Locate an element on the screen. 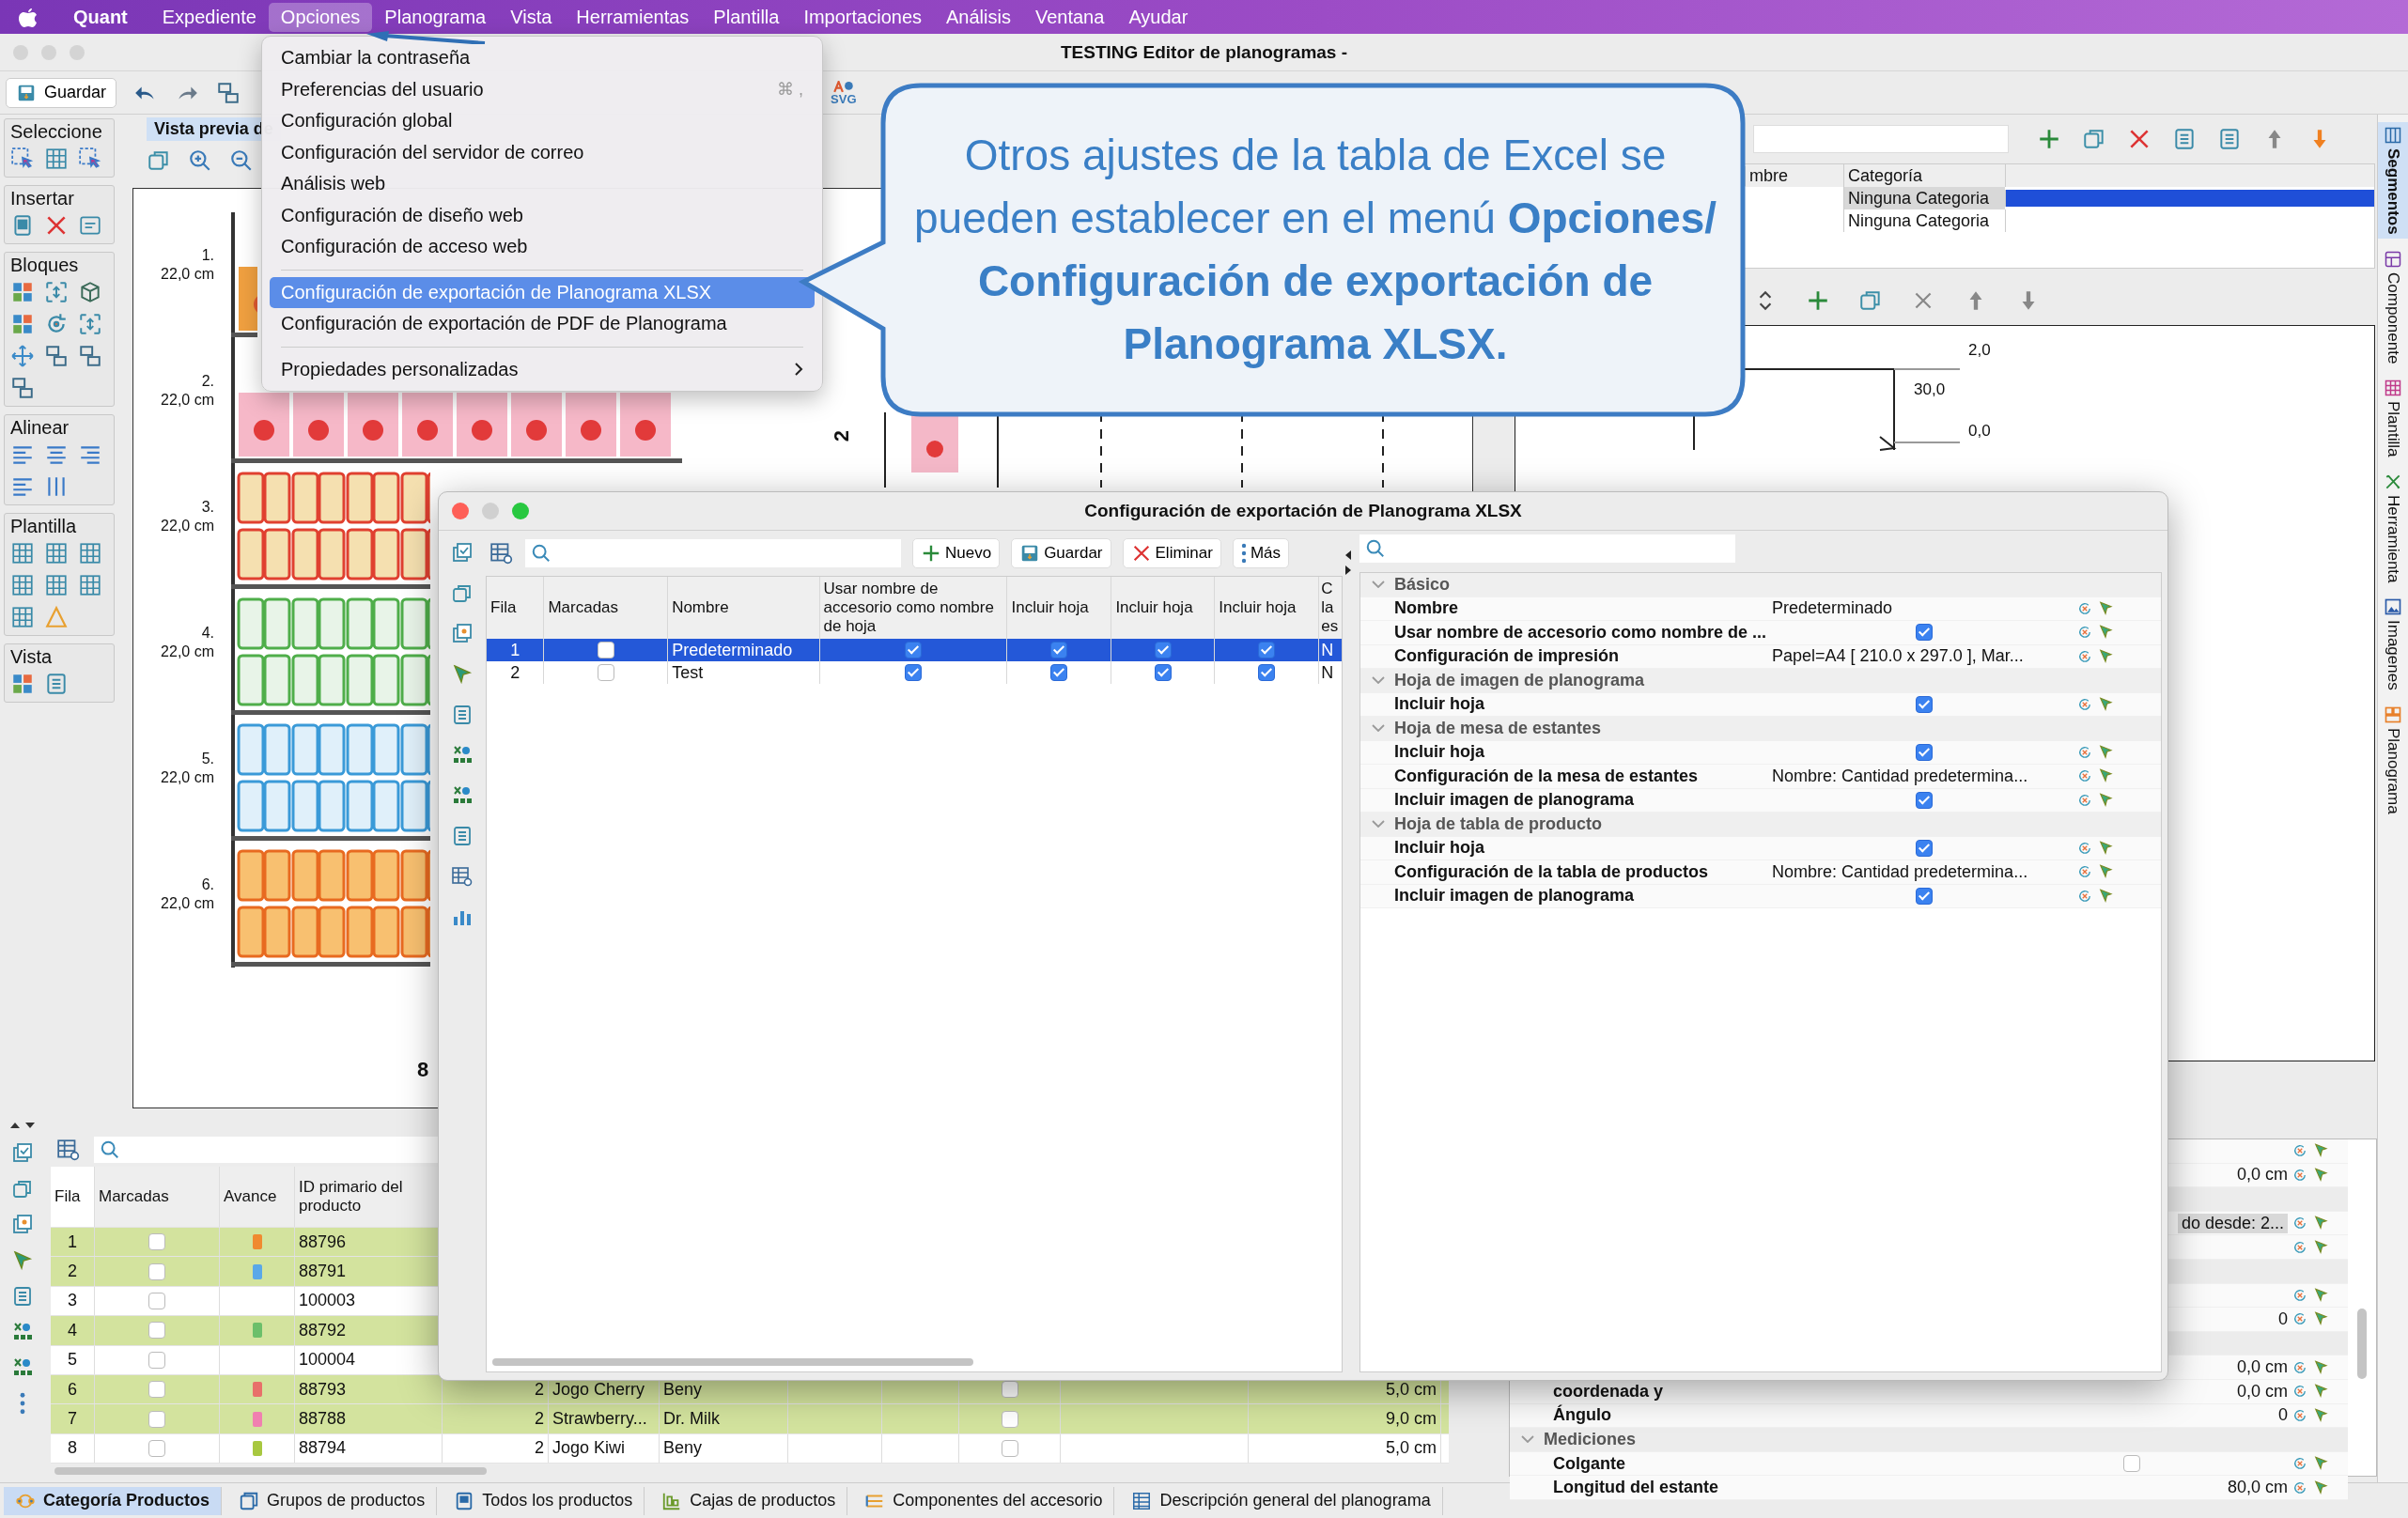  menu-item: Plantilla is located at coordinates (746, 17).